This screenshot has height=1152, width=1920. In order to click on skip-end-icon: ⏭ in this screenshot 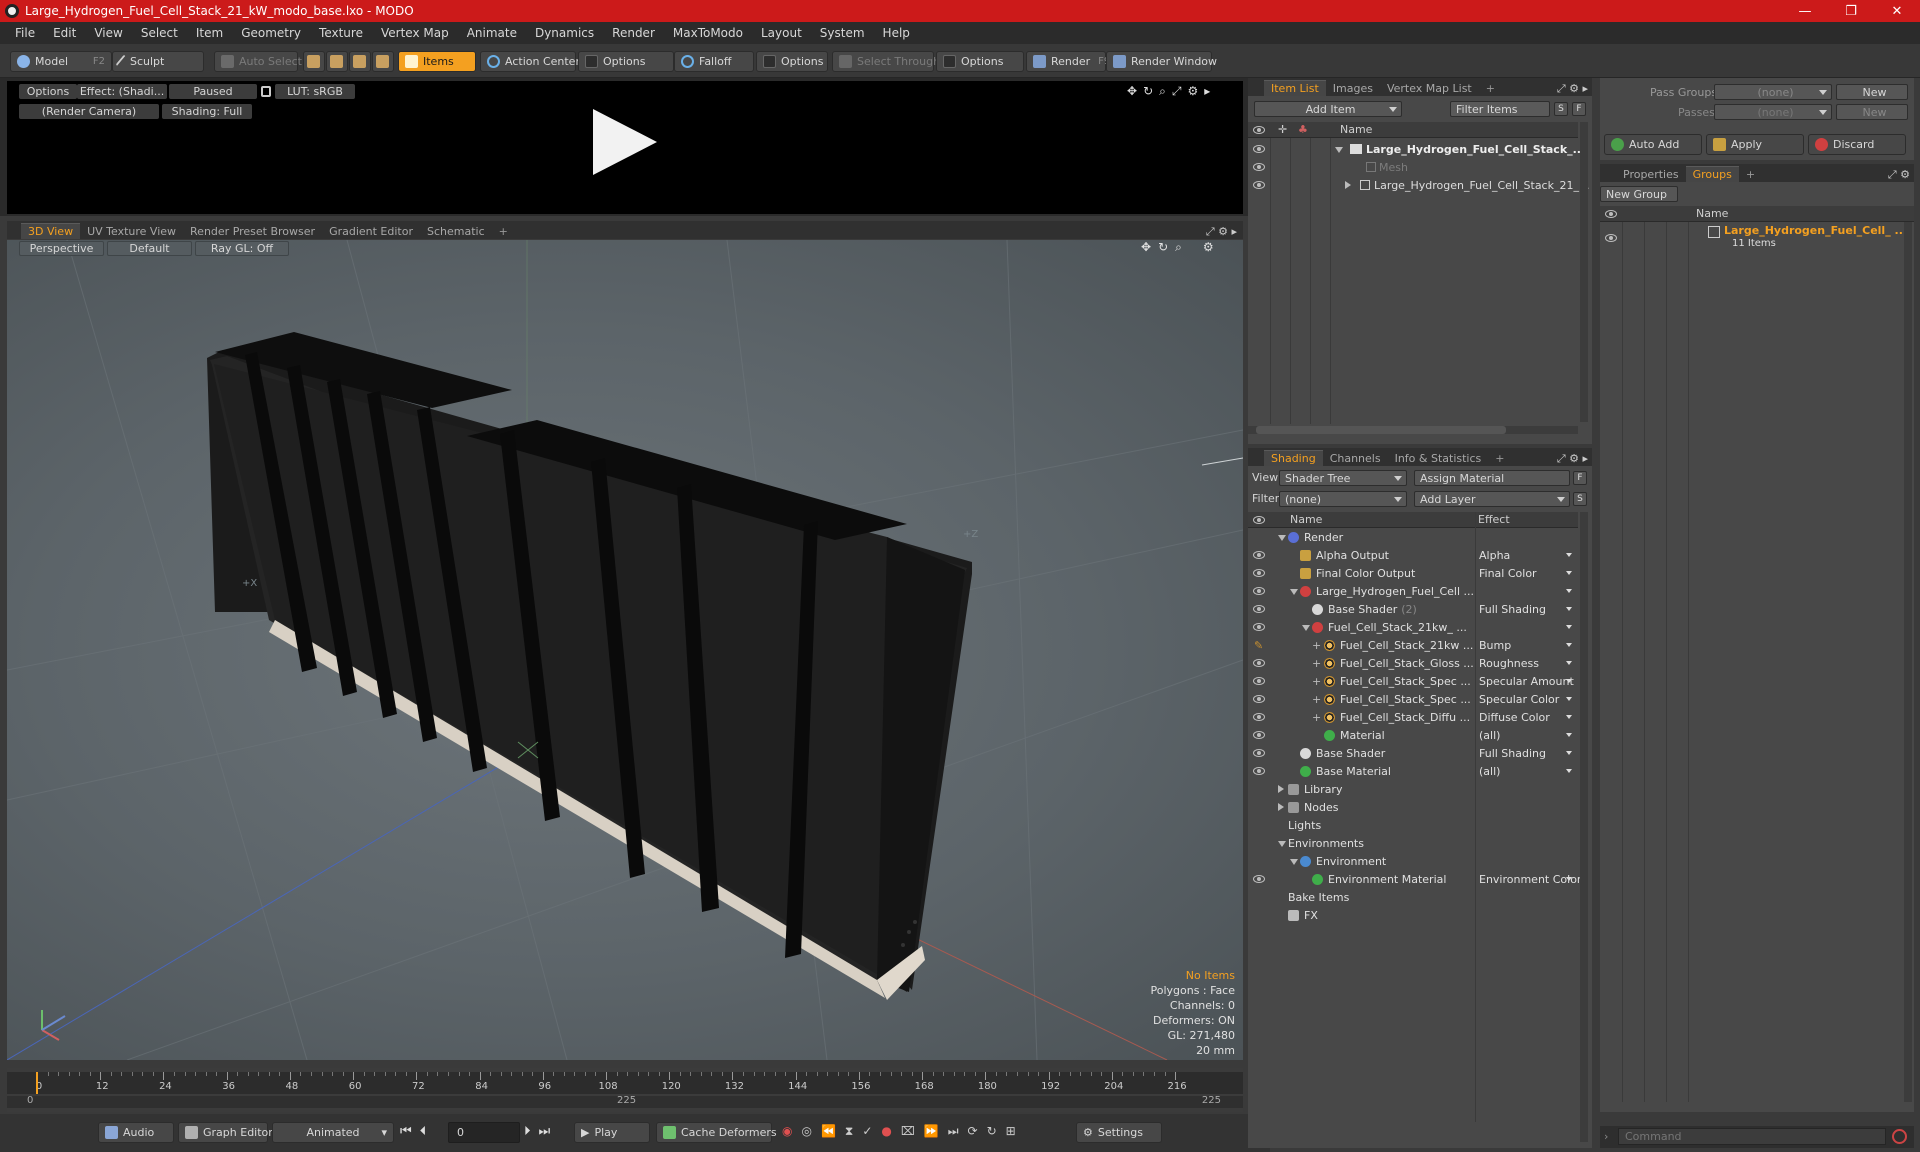, I will do `click(545, 1133)`.